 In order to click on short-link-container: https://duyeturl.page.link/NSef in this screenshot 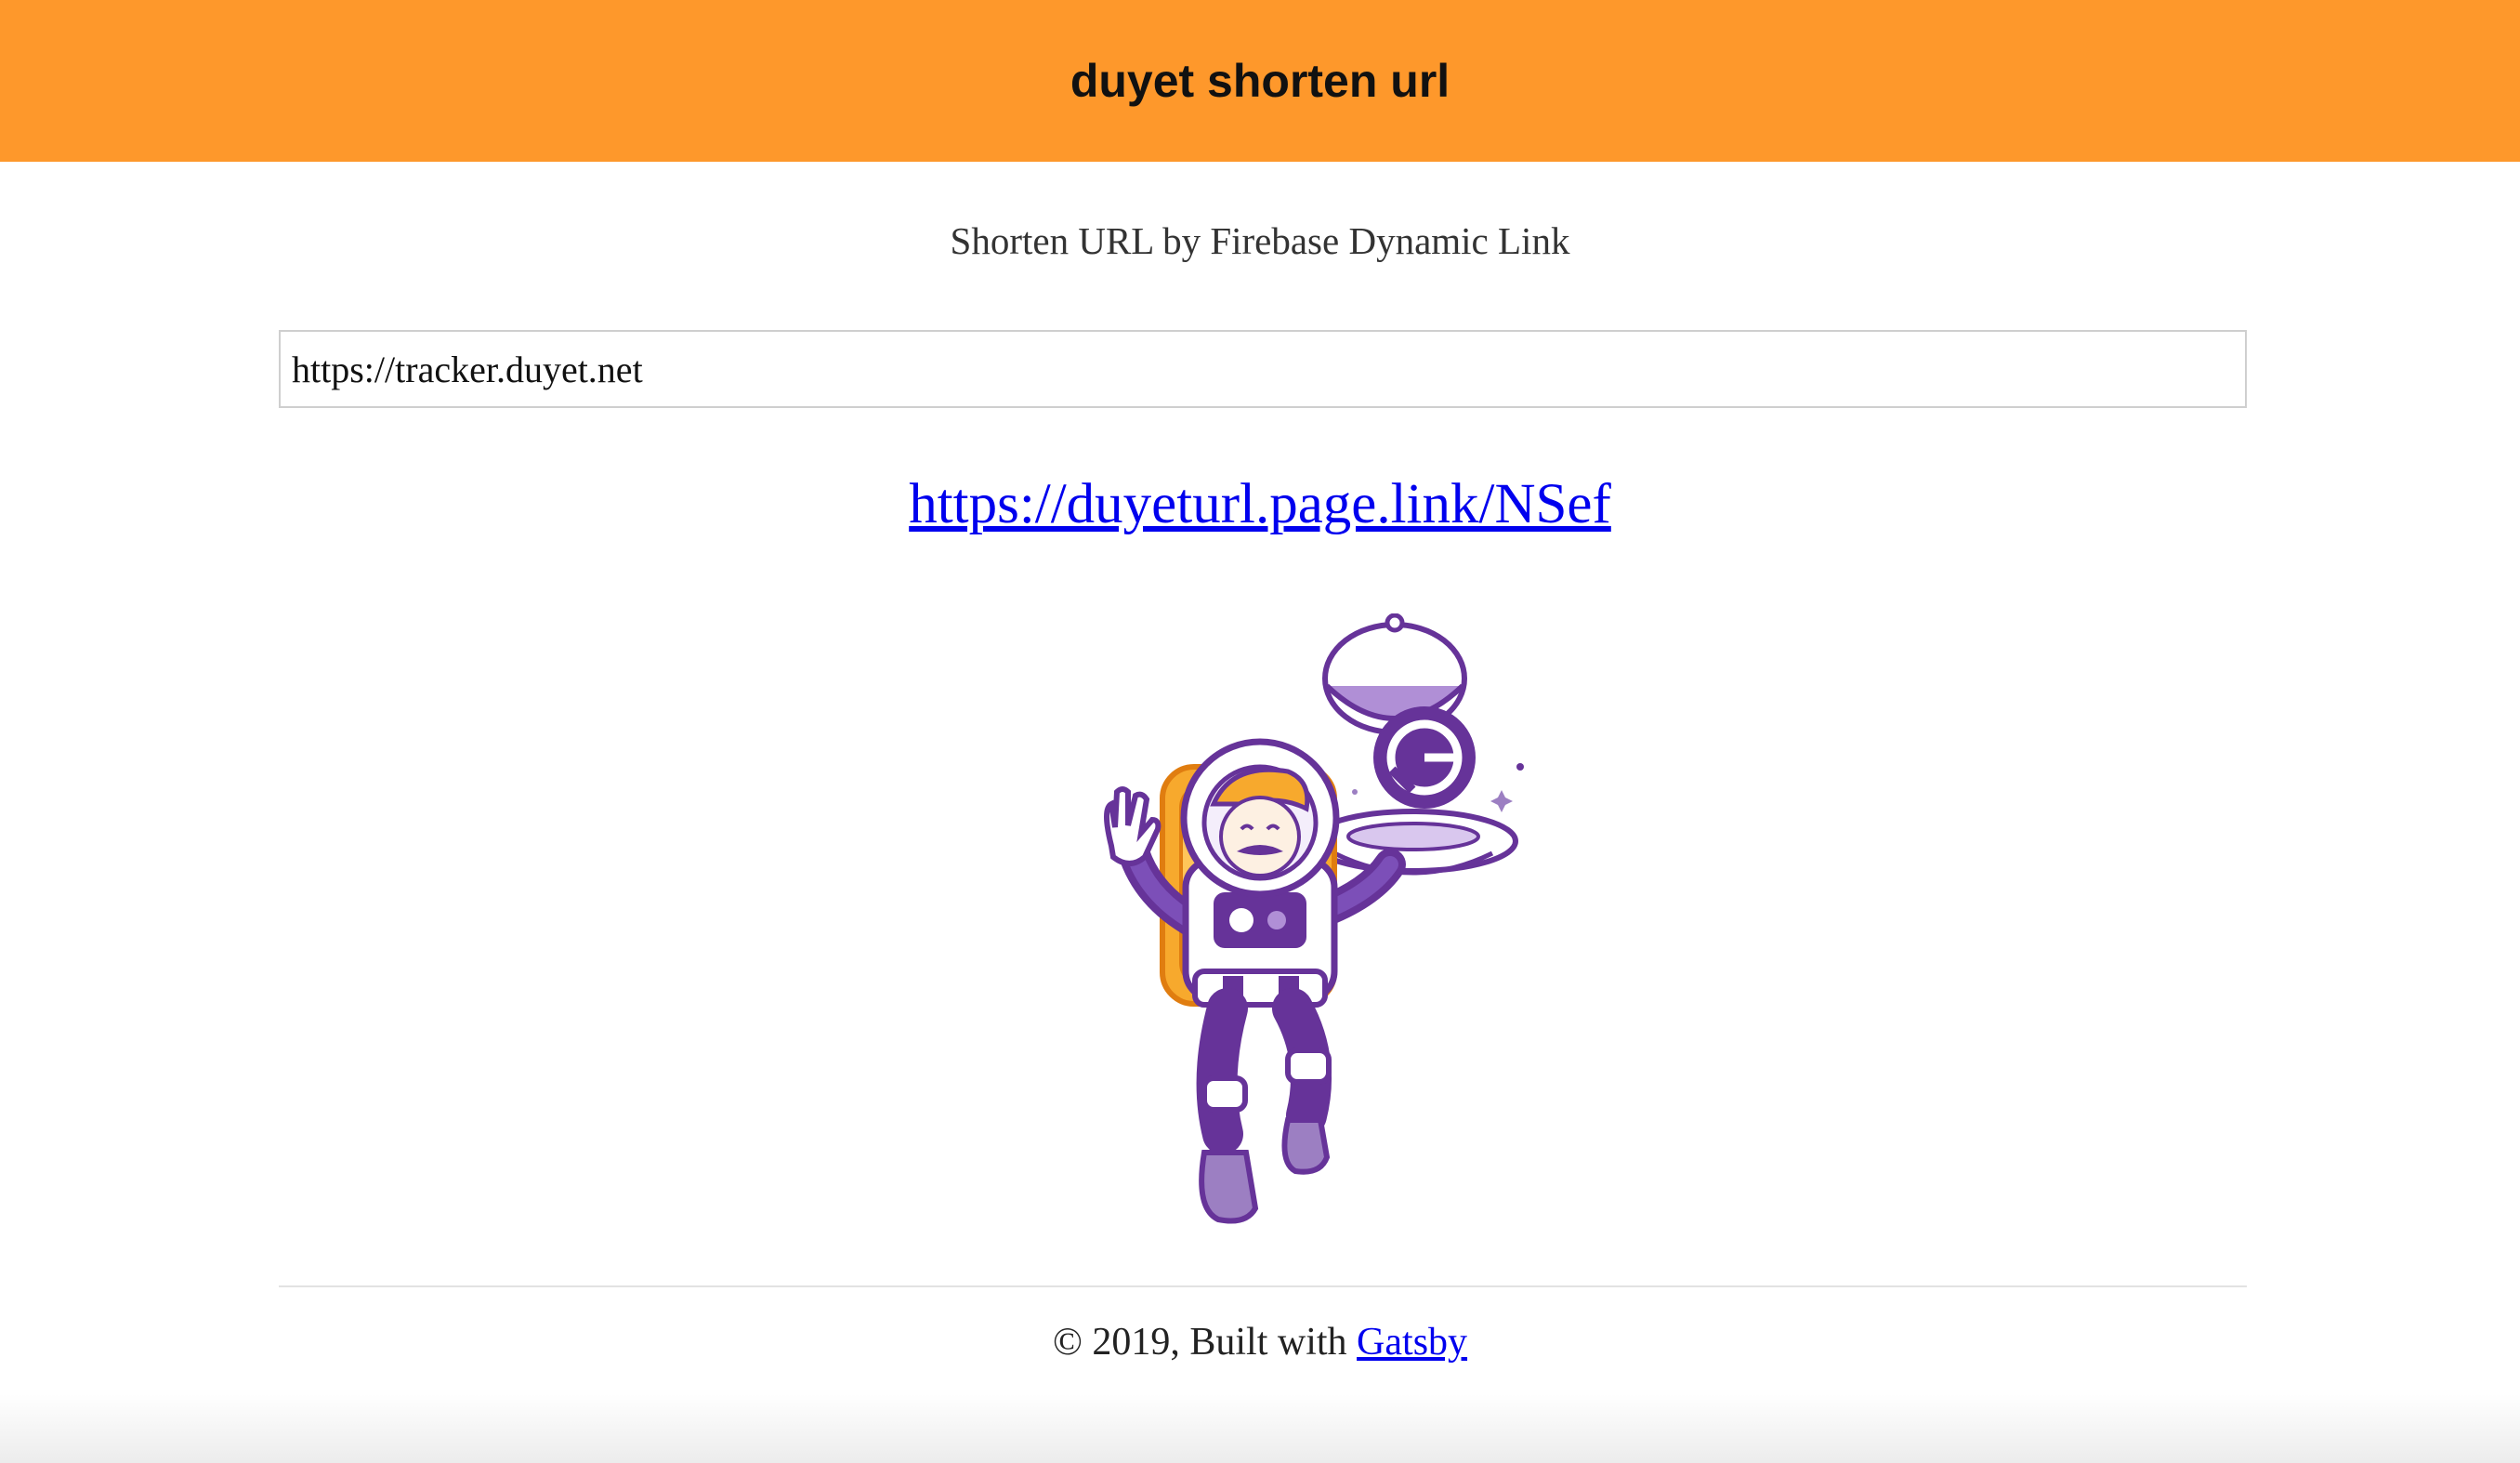, I will do `click(1260, 504)`.